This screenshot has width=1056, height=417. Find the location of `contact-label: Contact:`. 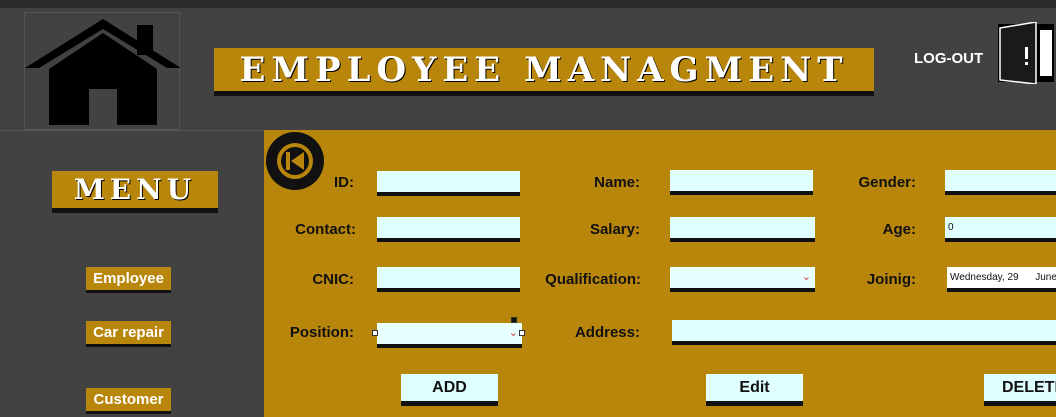

contact-label: Contact: is located at coordinates (325, 229).